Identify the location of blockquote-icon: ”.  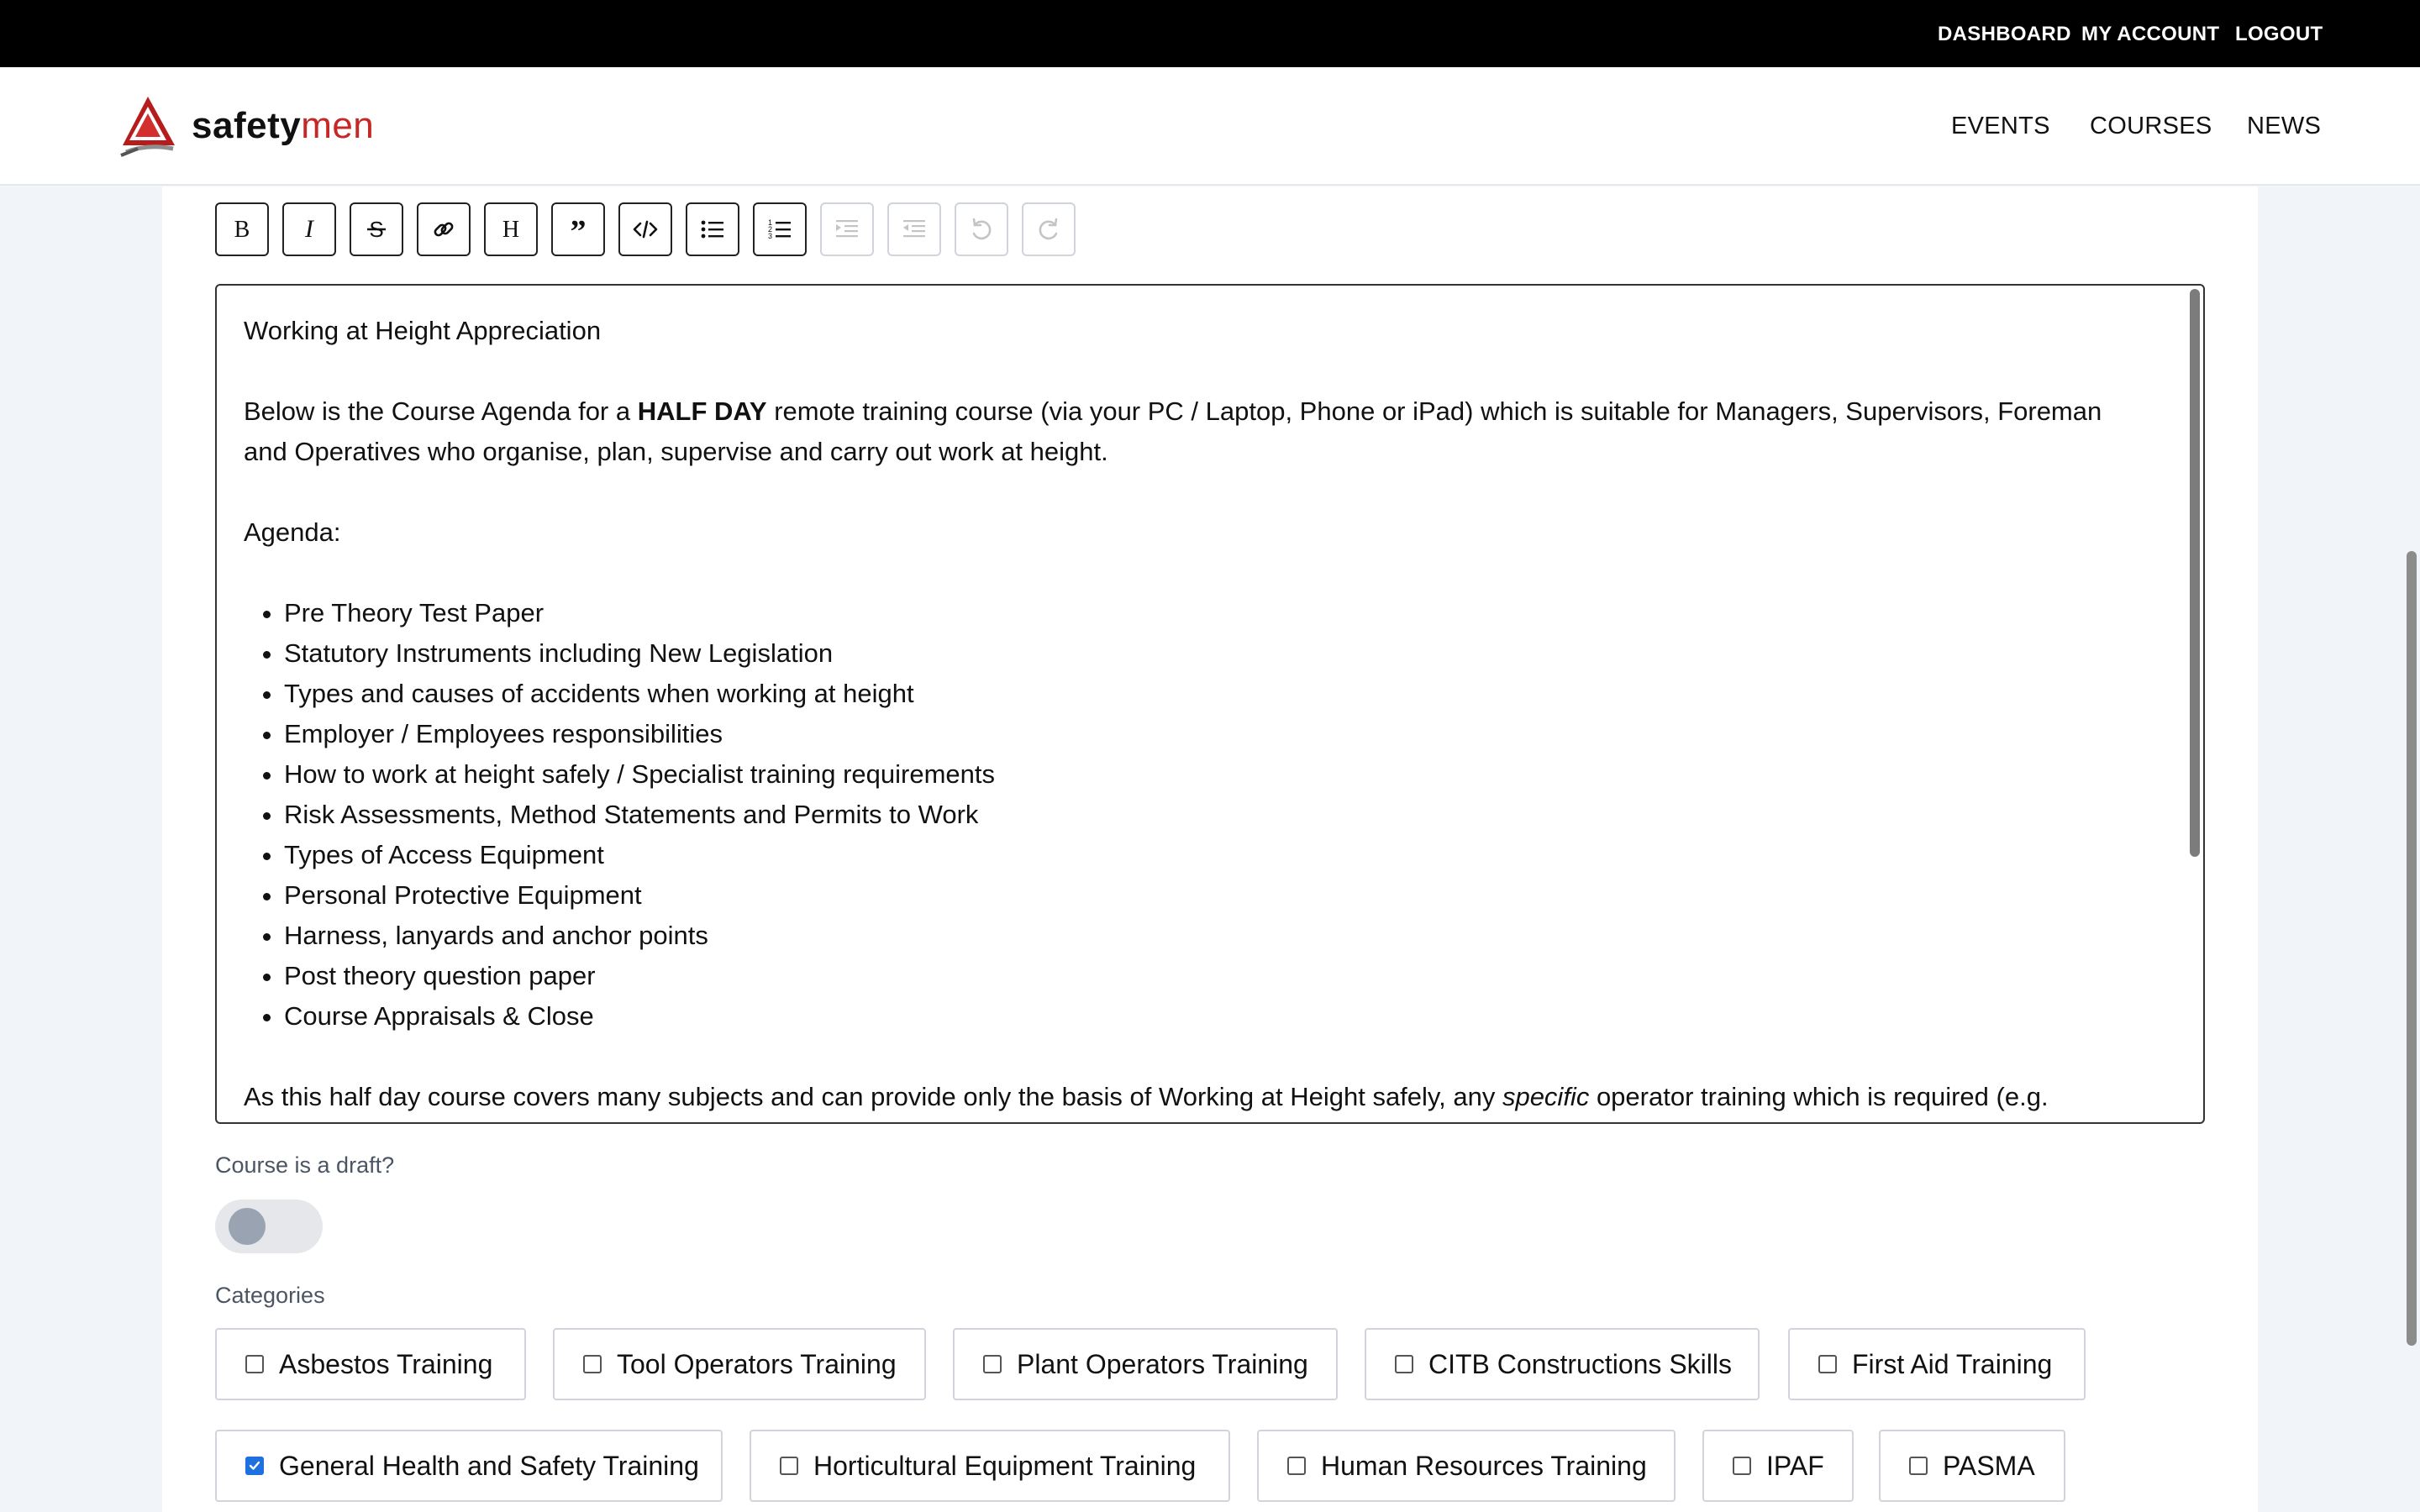
(579, 229).